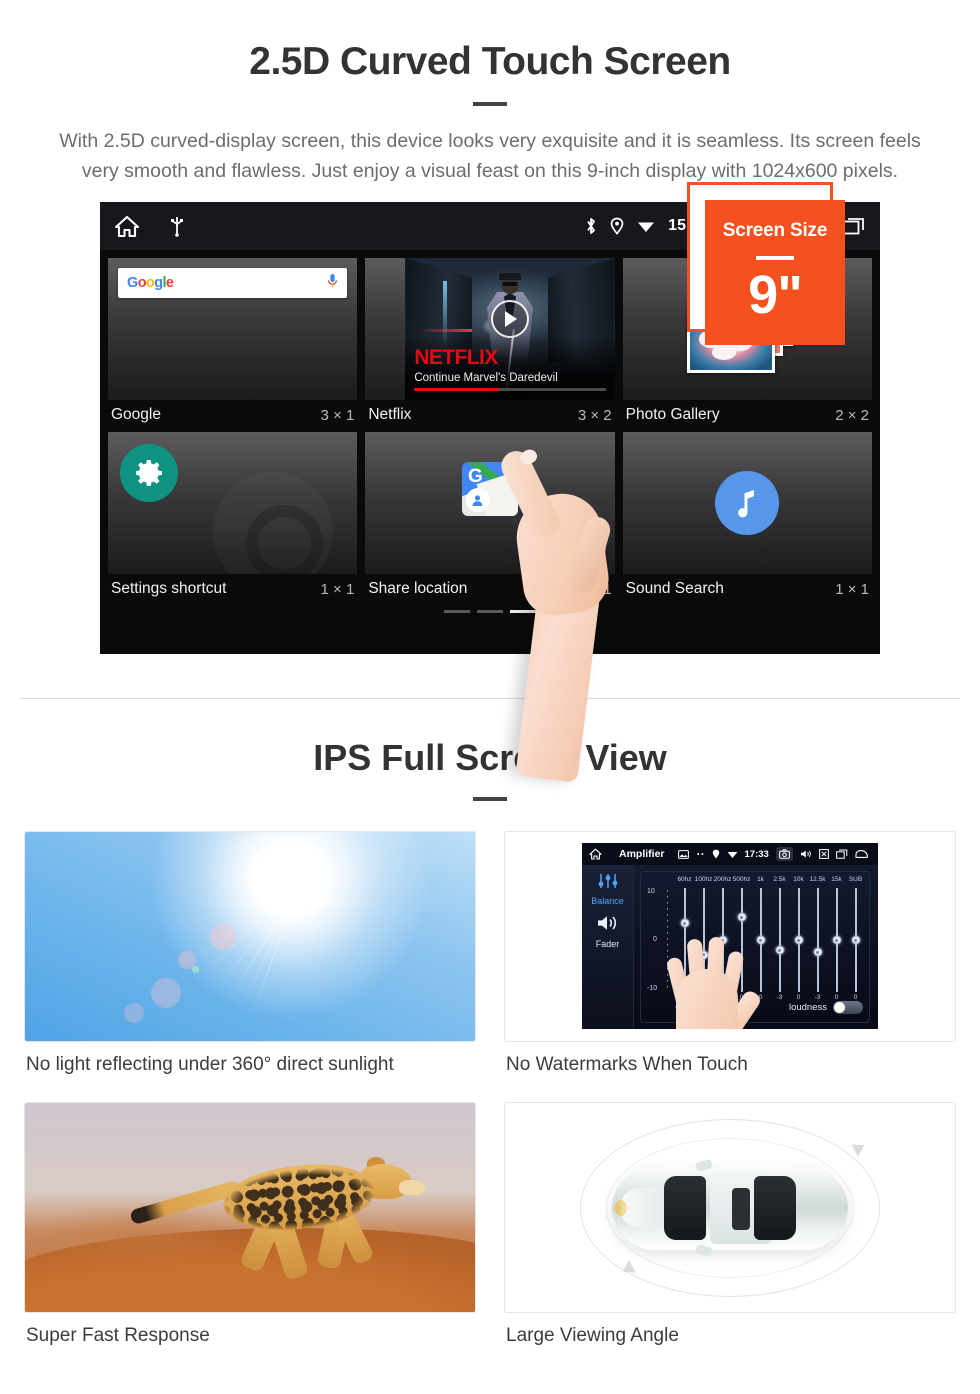  I want to click on sidebar-label-fader: Fader, so click(607, 944).